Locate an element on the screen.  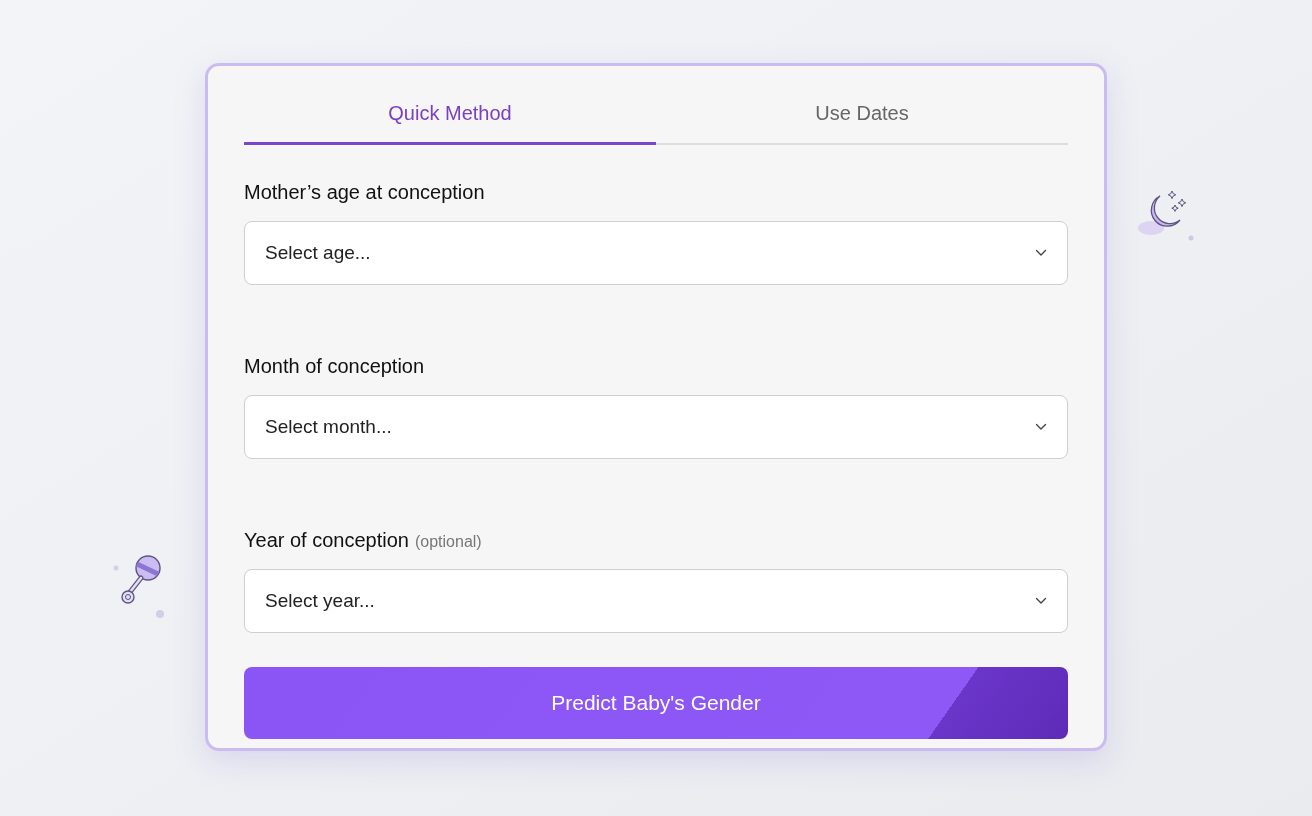
tab: Quick Method is located at coordinates (450, 121).